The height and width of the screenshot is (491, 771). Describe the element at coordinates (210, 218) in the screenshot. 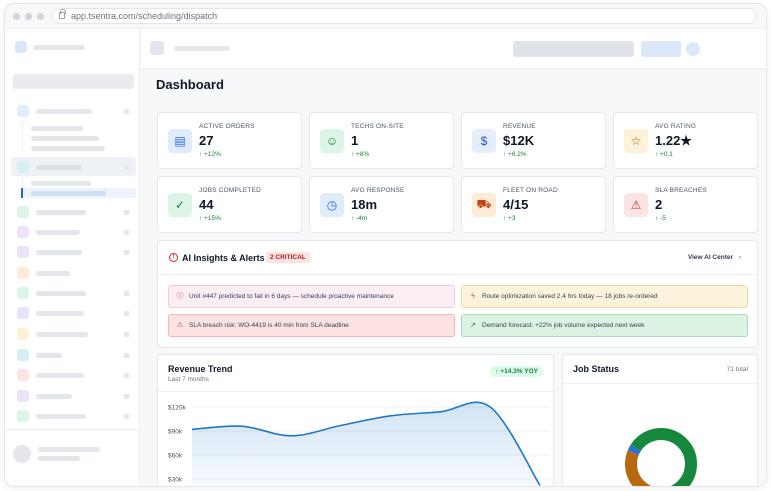

I see `stat-delta: ↑ +15%` at that location.